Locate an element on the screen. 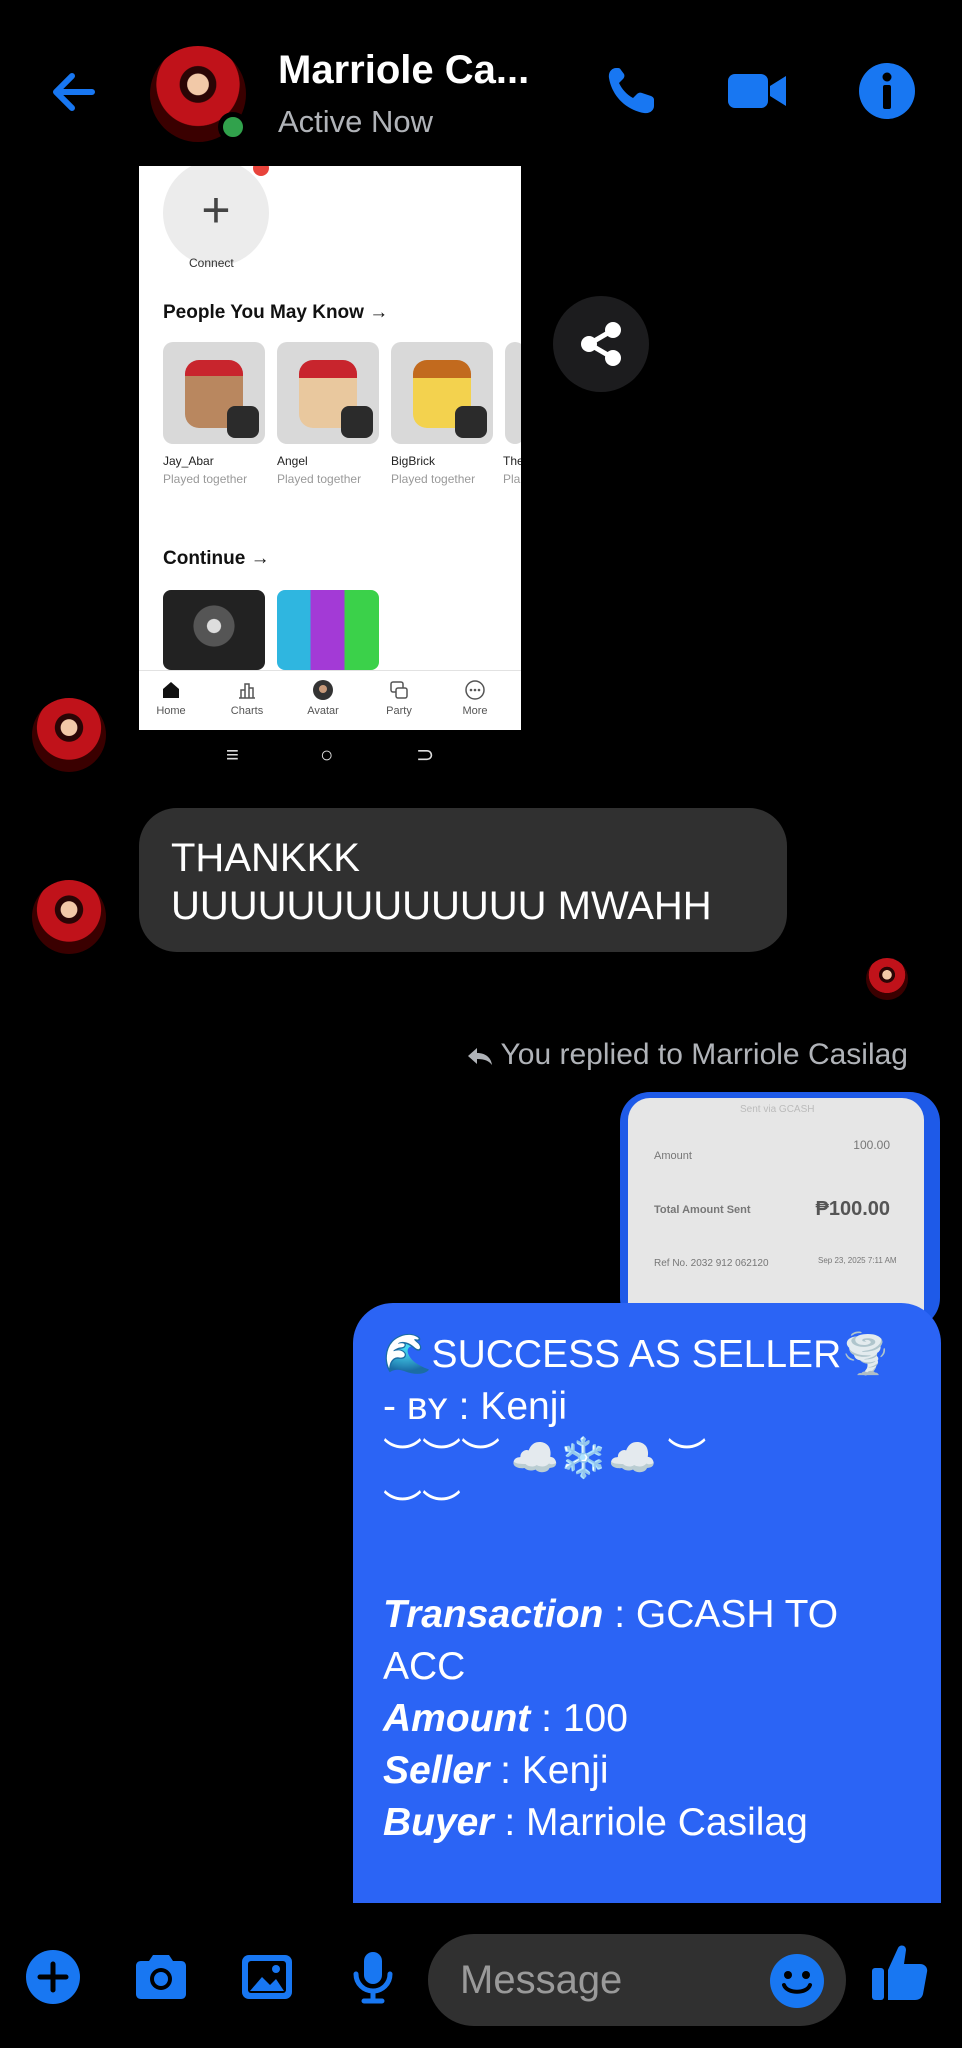 The image size is (962, 2048). plus-icon is located at coordinates (53, 1977).